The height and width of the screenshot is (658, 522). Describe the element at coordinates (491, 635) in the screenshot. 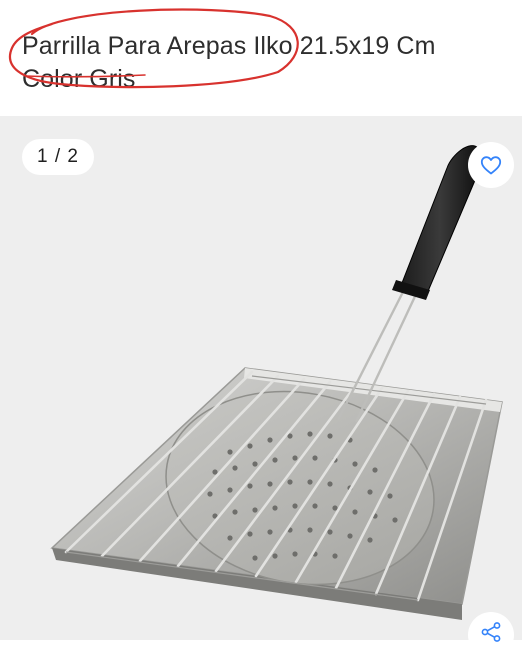

I see `share-button` at that location.